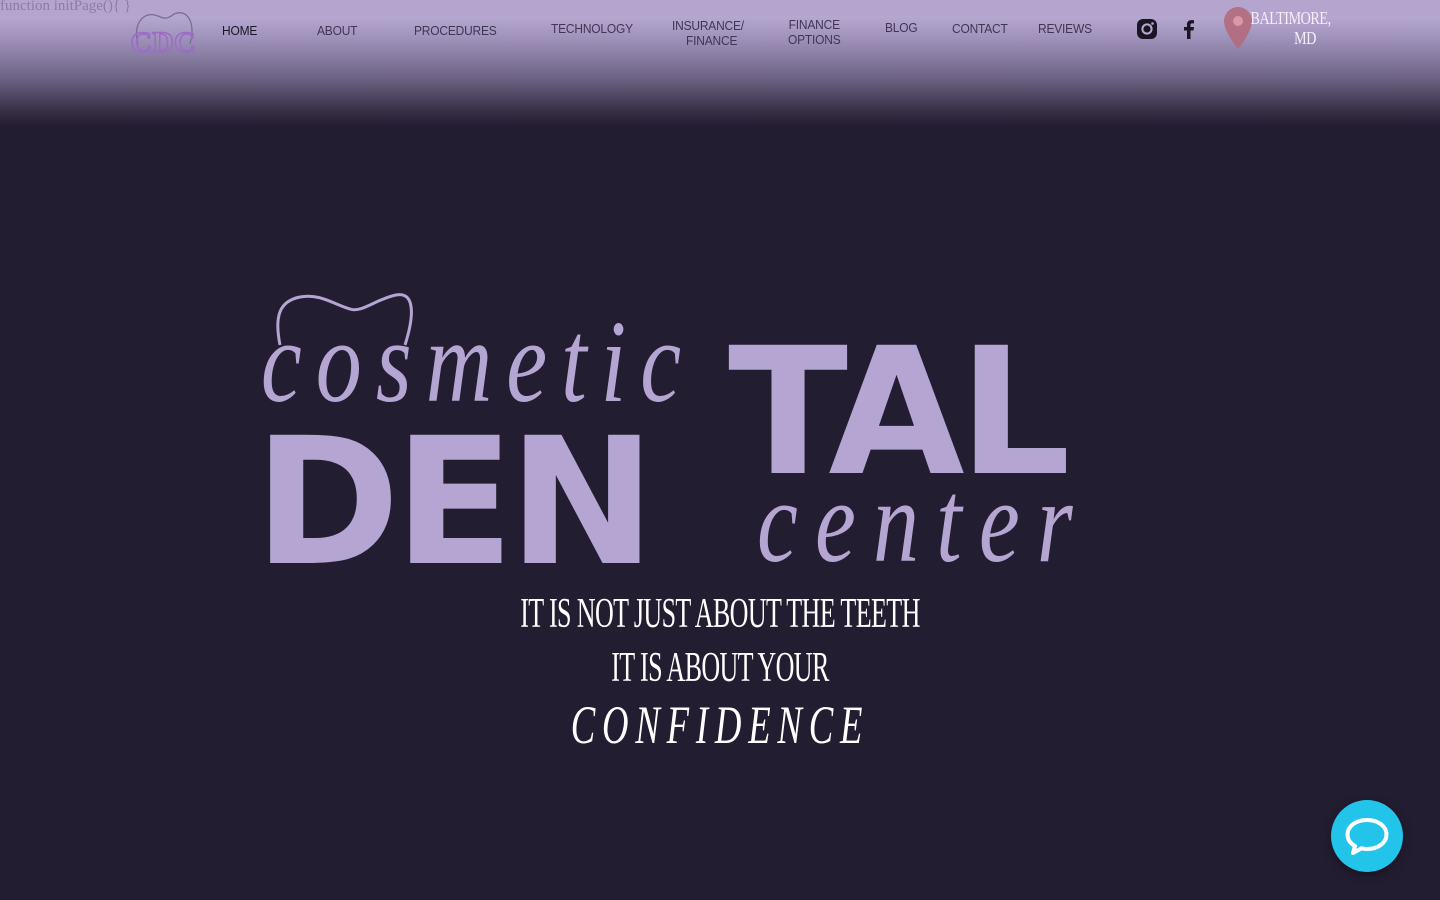  I want to click on nav-blog-label: BLOG, so click(901, 27).